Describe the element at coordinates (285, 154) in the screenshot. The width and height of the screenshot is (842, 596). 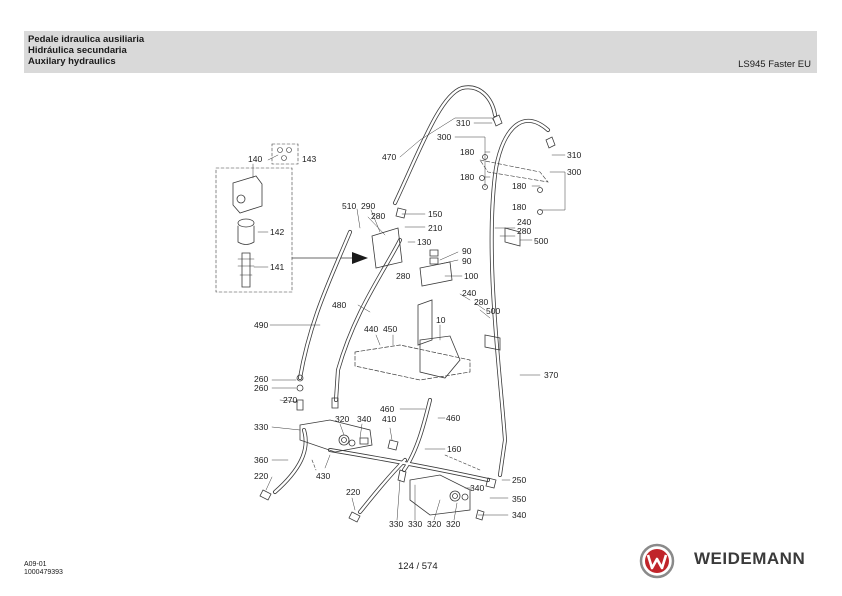
I see `seal-kit-frame` at that location.